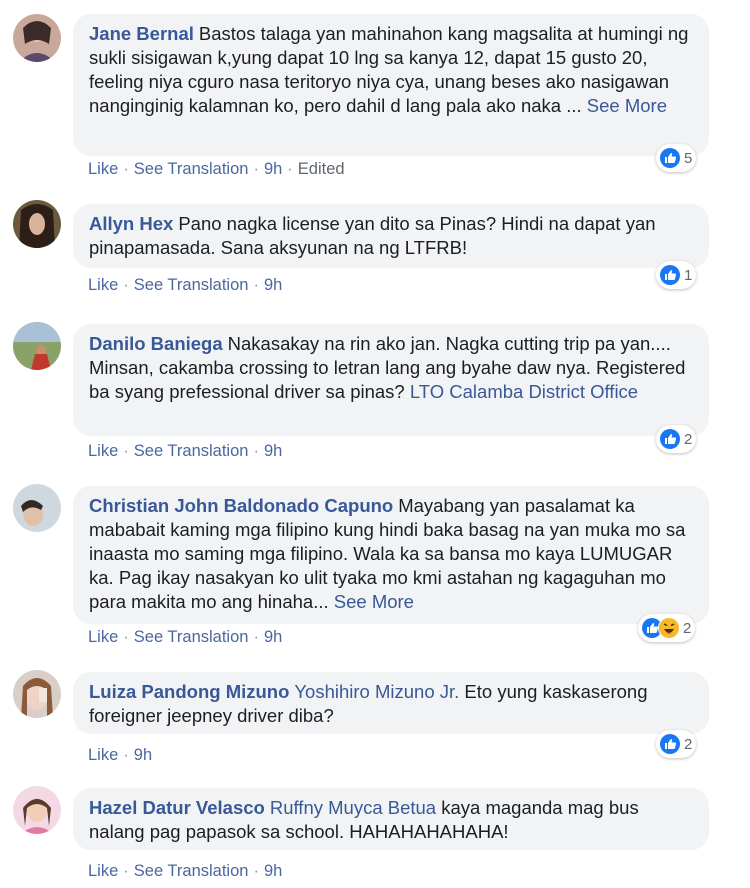  Describe the element at coordinates (353, 807) in the screenshot. I see `mention-link: Ruffny Muyca Betua` at that location.